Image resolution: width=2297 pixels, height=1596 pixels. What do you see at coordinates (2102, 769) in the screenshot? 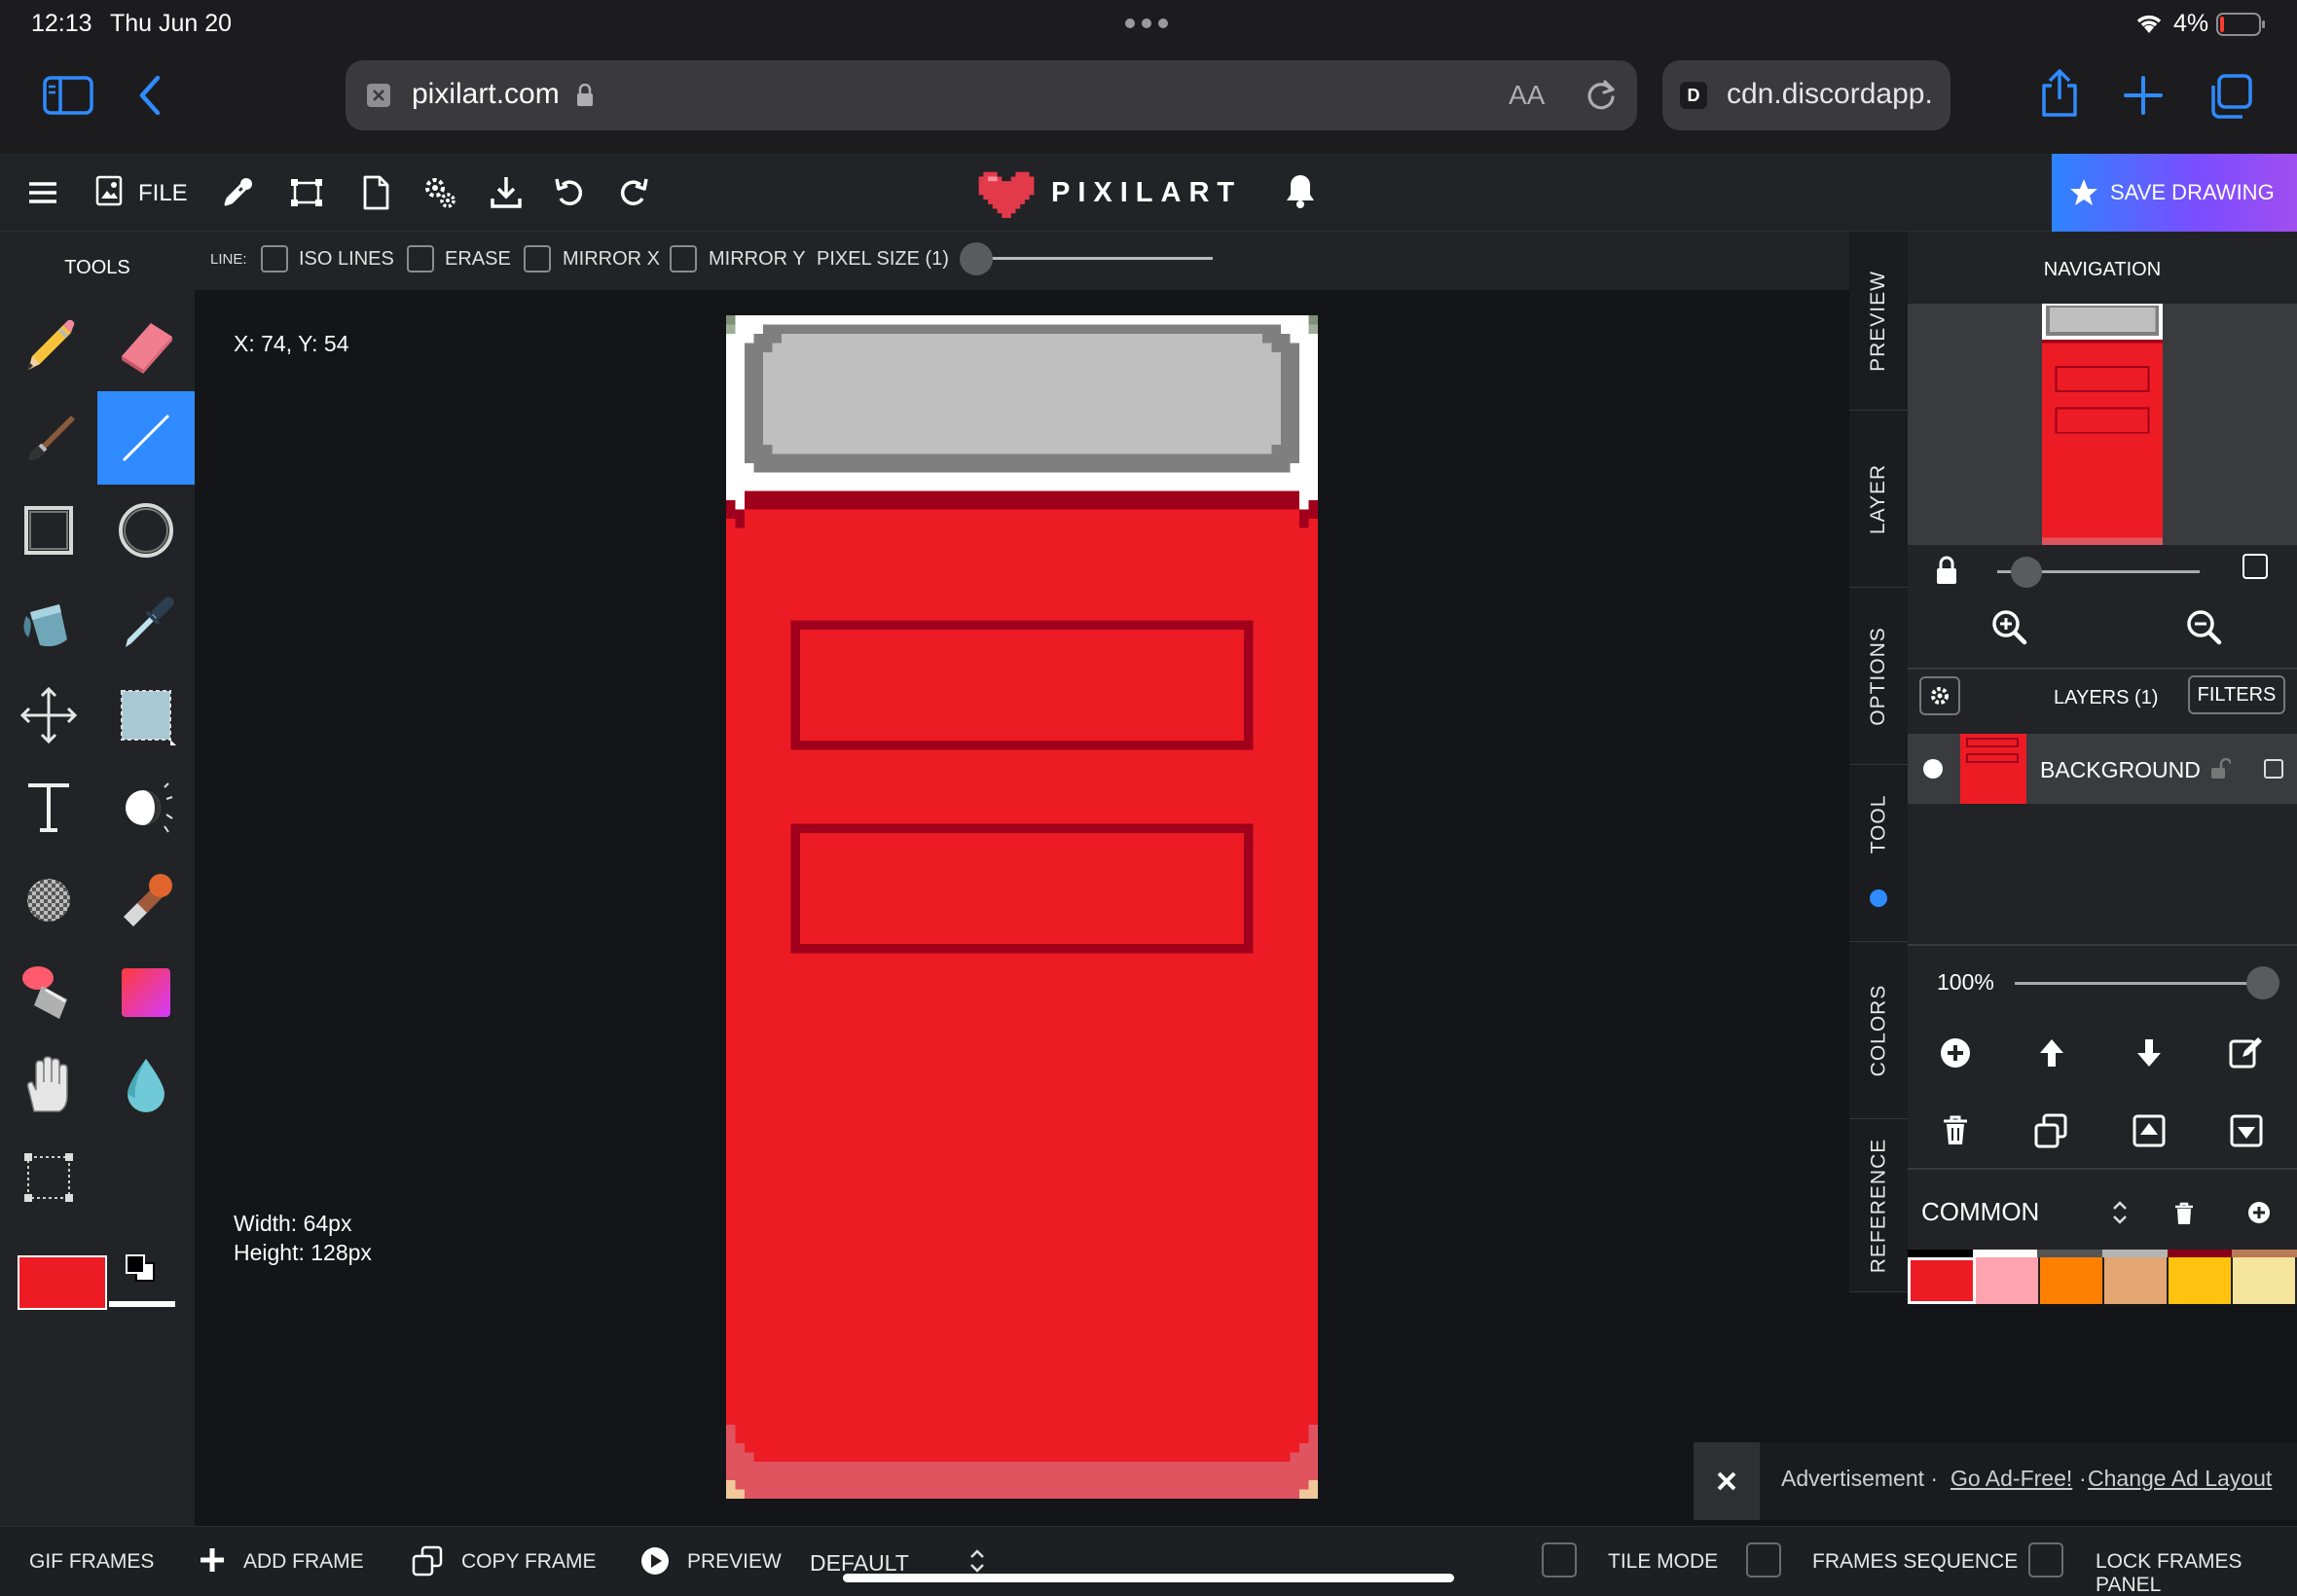
I see `layer-row: BACKGROUND` at bounding box center [2102, 769].